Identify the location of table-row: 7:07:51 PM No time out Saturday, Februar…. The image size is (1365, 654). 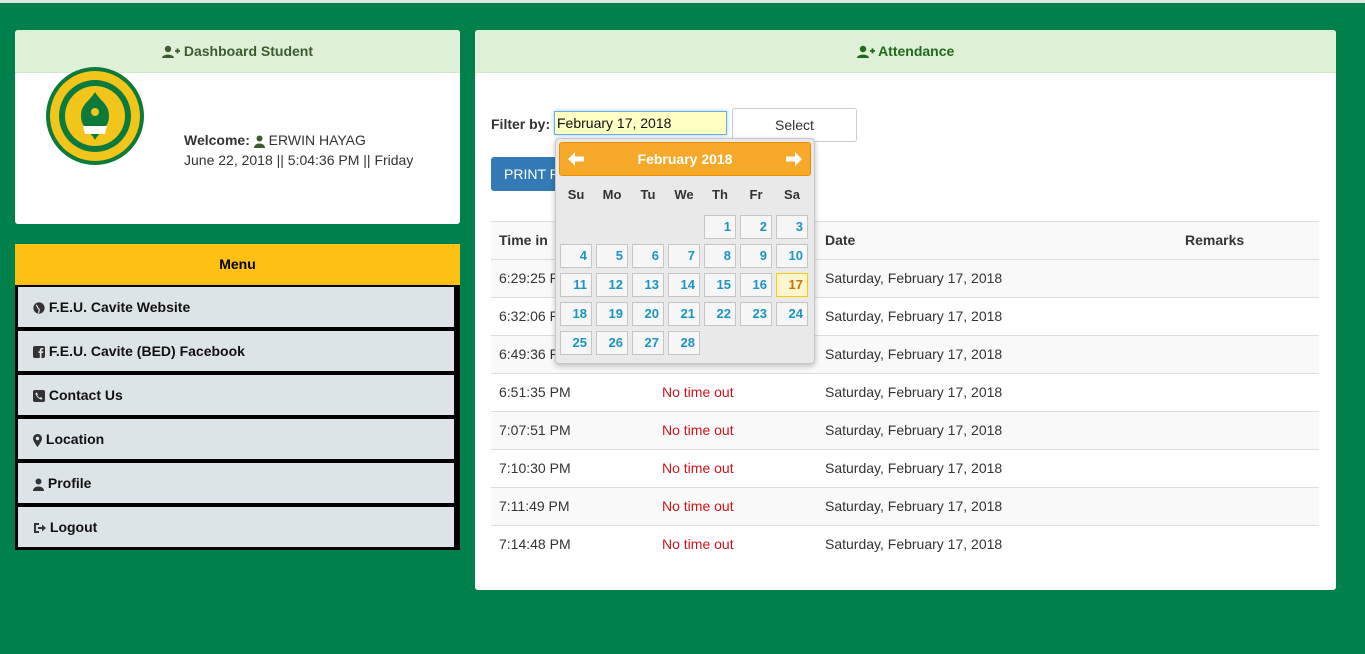
(905, 430).